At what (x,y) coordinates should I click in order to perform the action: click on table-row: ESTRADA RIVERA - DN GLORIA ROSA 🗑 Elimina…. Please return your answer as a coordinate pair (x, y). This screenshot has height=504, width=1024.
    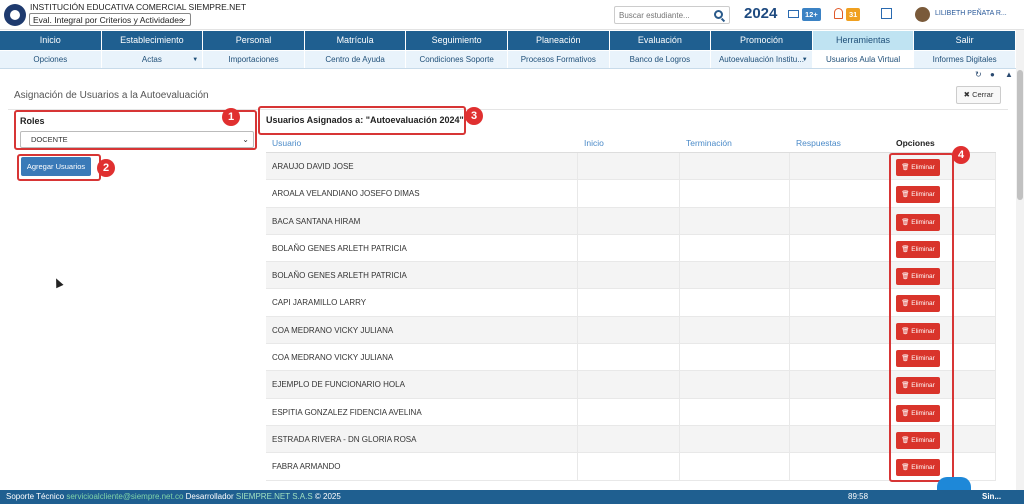
    Looking at the image, I should click on (631, 439).